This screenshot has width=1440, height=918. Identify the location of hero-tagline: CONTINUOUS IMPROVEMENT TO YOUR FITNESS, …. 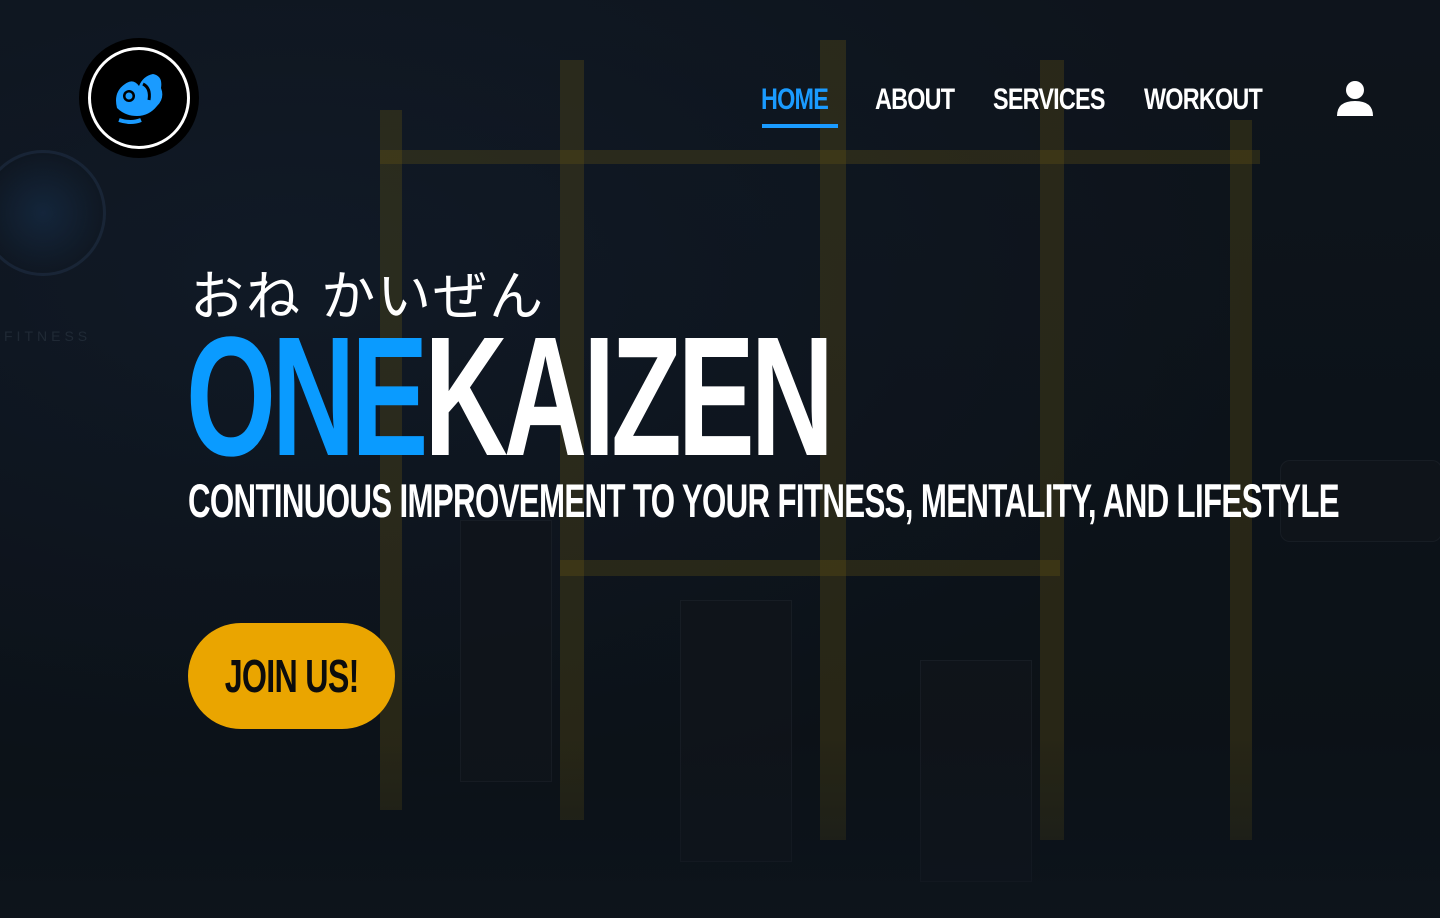
(764, 500).